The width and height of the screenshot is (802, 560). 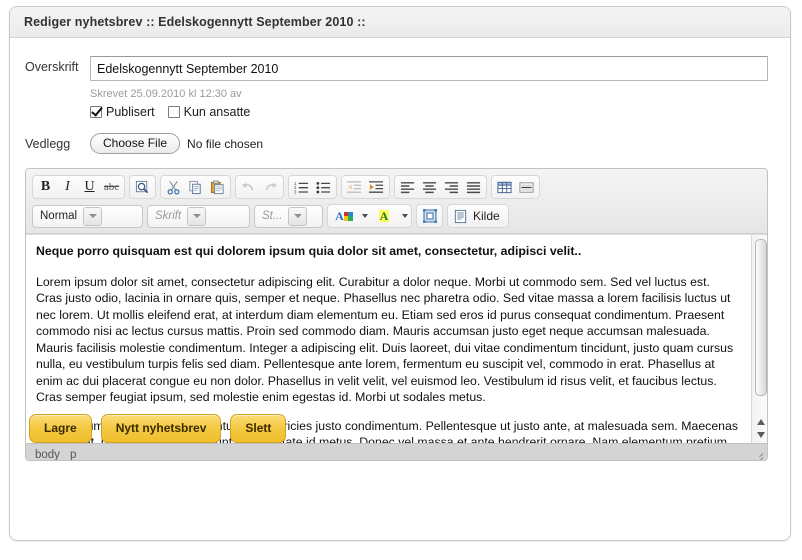 I want to click on checkbox-row: Publisert Kun ansatte, so click(x=429, y=112).